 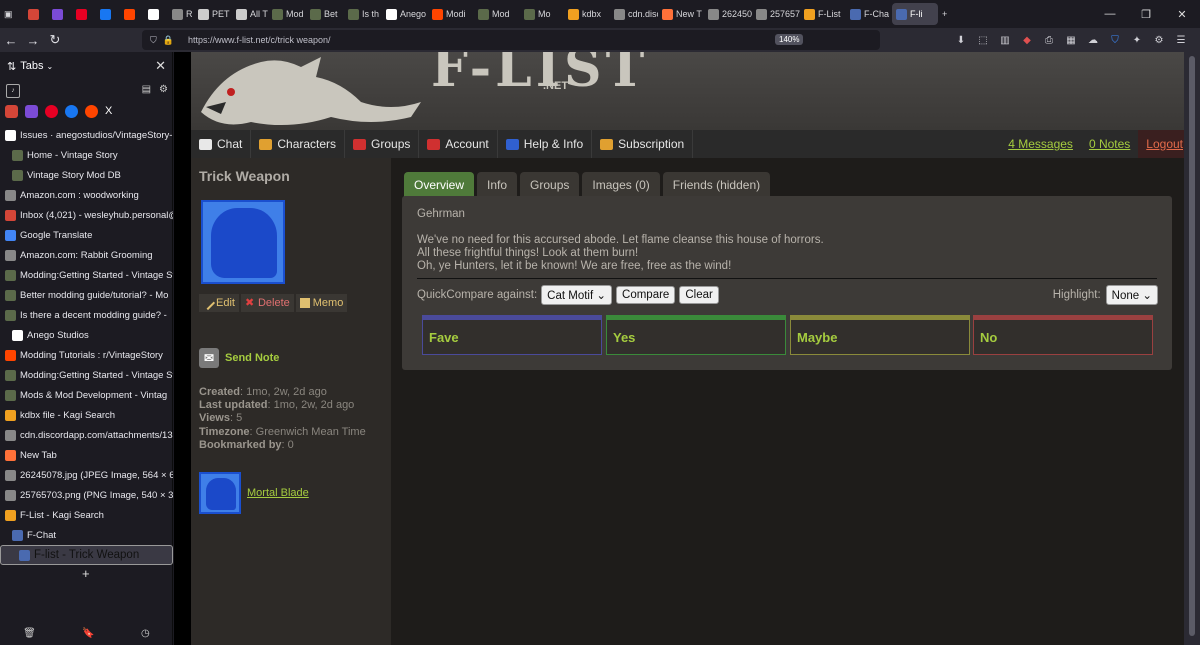 I want to click on minimize-icon: —, so click(x=1110, y=14).